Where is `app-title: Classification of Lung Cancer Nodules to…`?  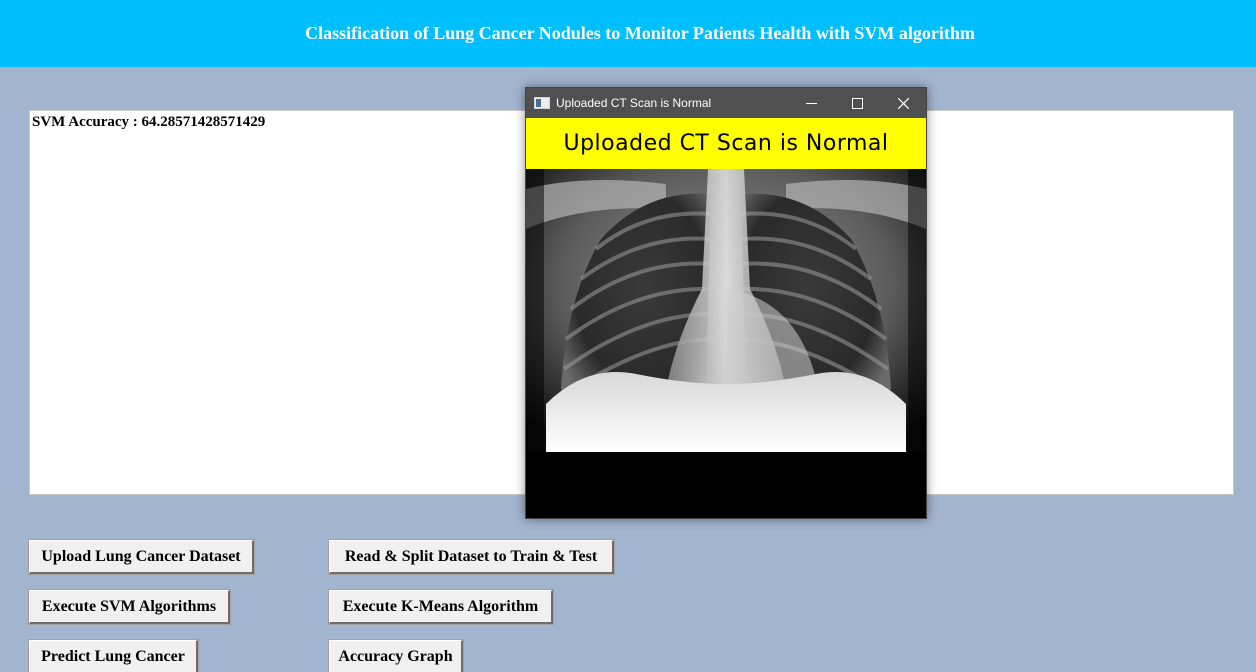 app-title: Classification of Lung Cancer Nodules to… is located at coordinates (640, 33).